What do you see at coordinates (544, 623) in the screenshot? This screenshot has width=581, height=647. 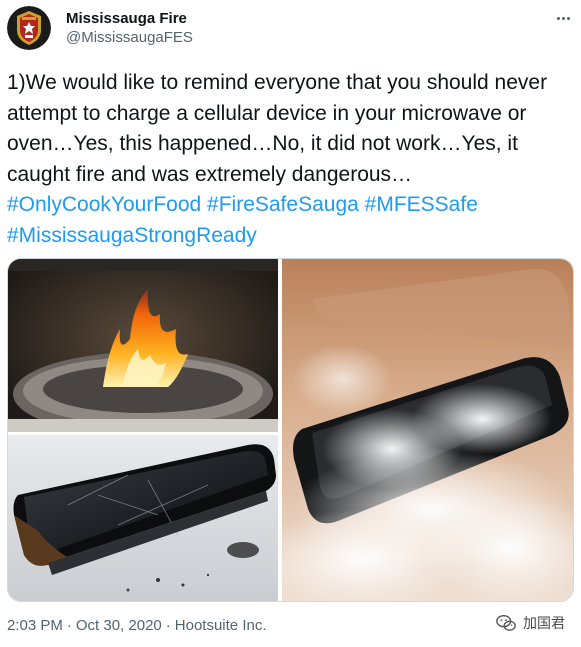 I see `watermark-text: 加国君` at bounding box center [544, 623].